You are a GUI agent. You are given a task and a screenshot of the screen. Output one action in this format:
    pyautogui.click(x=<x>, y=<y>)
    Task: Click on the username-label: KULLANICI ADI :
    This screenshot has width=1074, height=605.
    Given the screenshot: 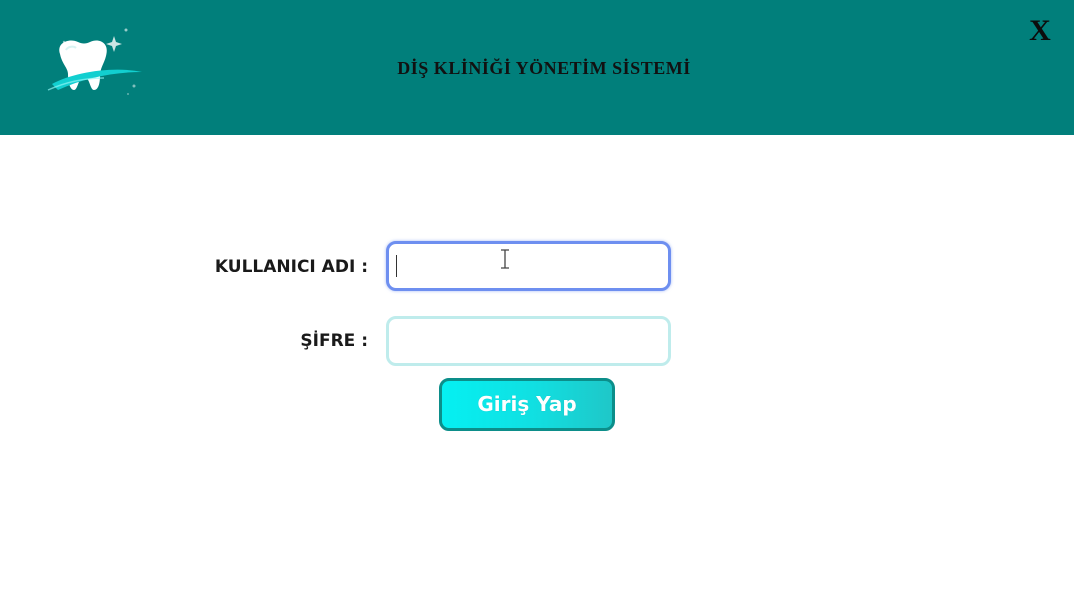 What is the action you would take?
    pyautogui.click(x=291, y=267)
    